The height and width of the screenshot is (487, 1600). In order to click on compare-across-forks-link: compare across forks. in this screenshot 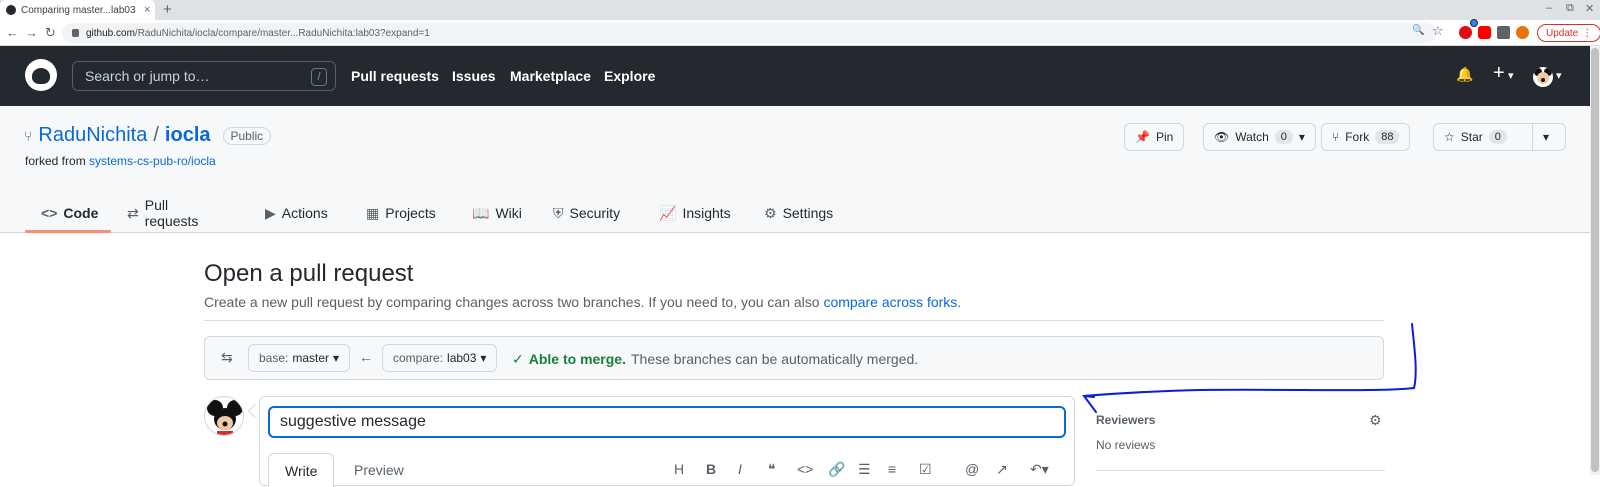, I will do `click(892, 302)`.